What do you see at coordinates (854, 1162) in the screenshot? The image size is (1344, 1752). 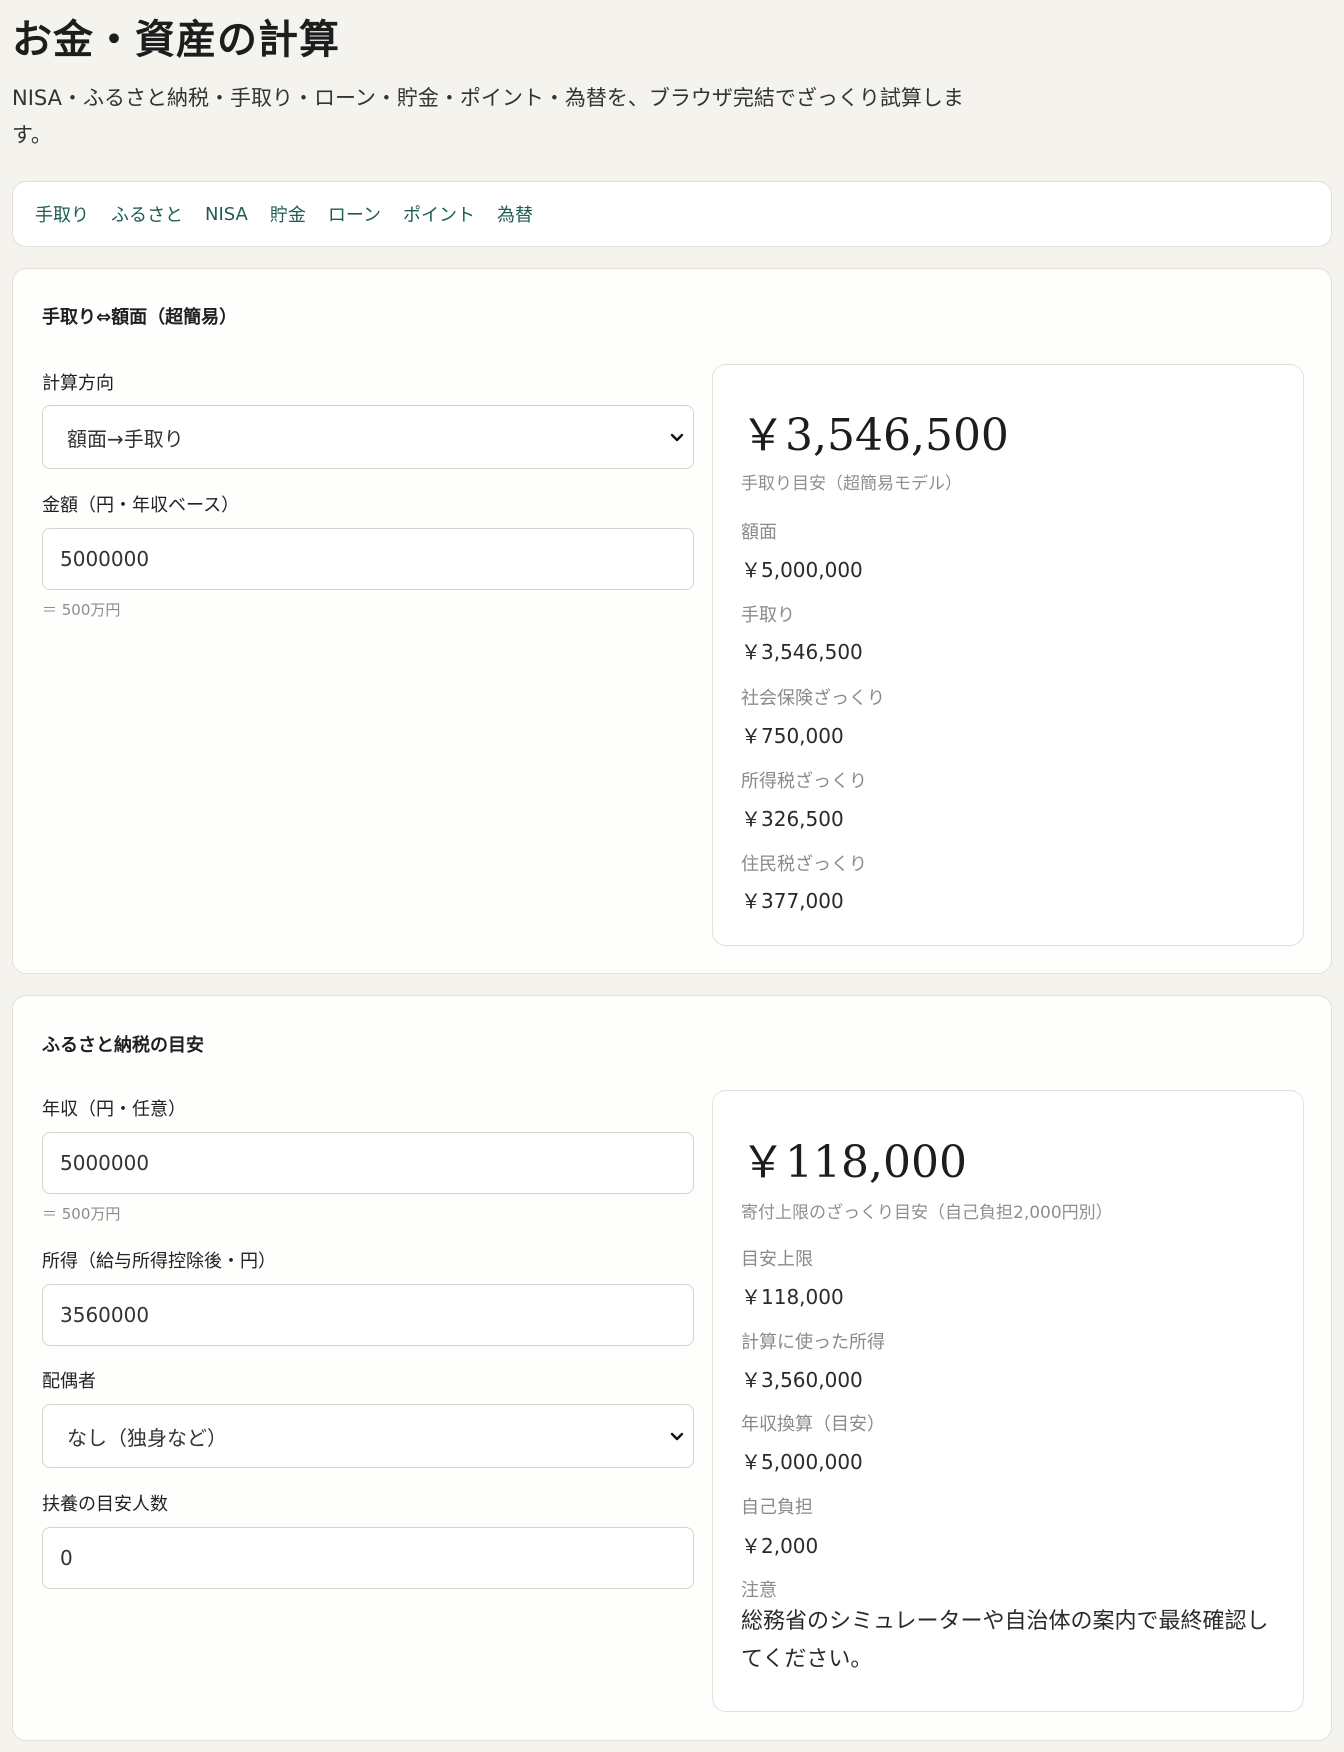 I see `furusato-result-amount: ￥118,000` at bounding box center [854, 1162].